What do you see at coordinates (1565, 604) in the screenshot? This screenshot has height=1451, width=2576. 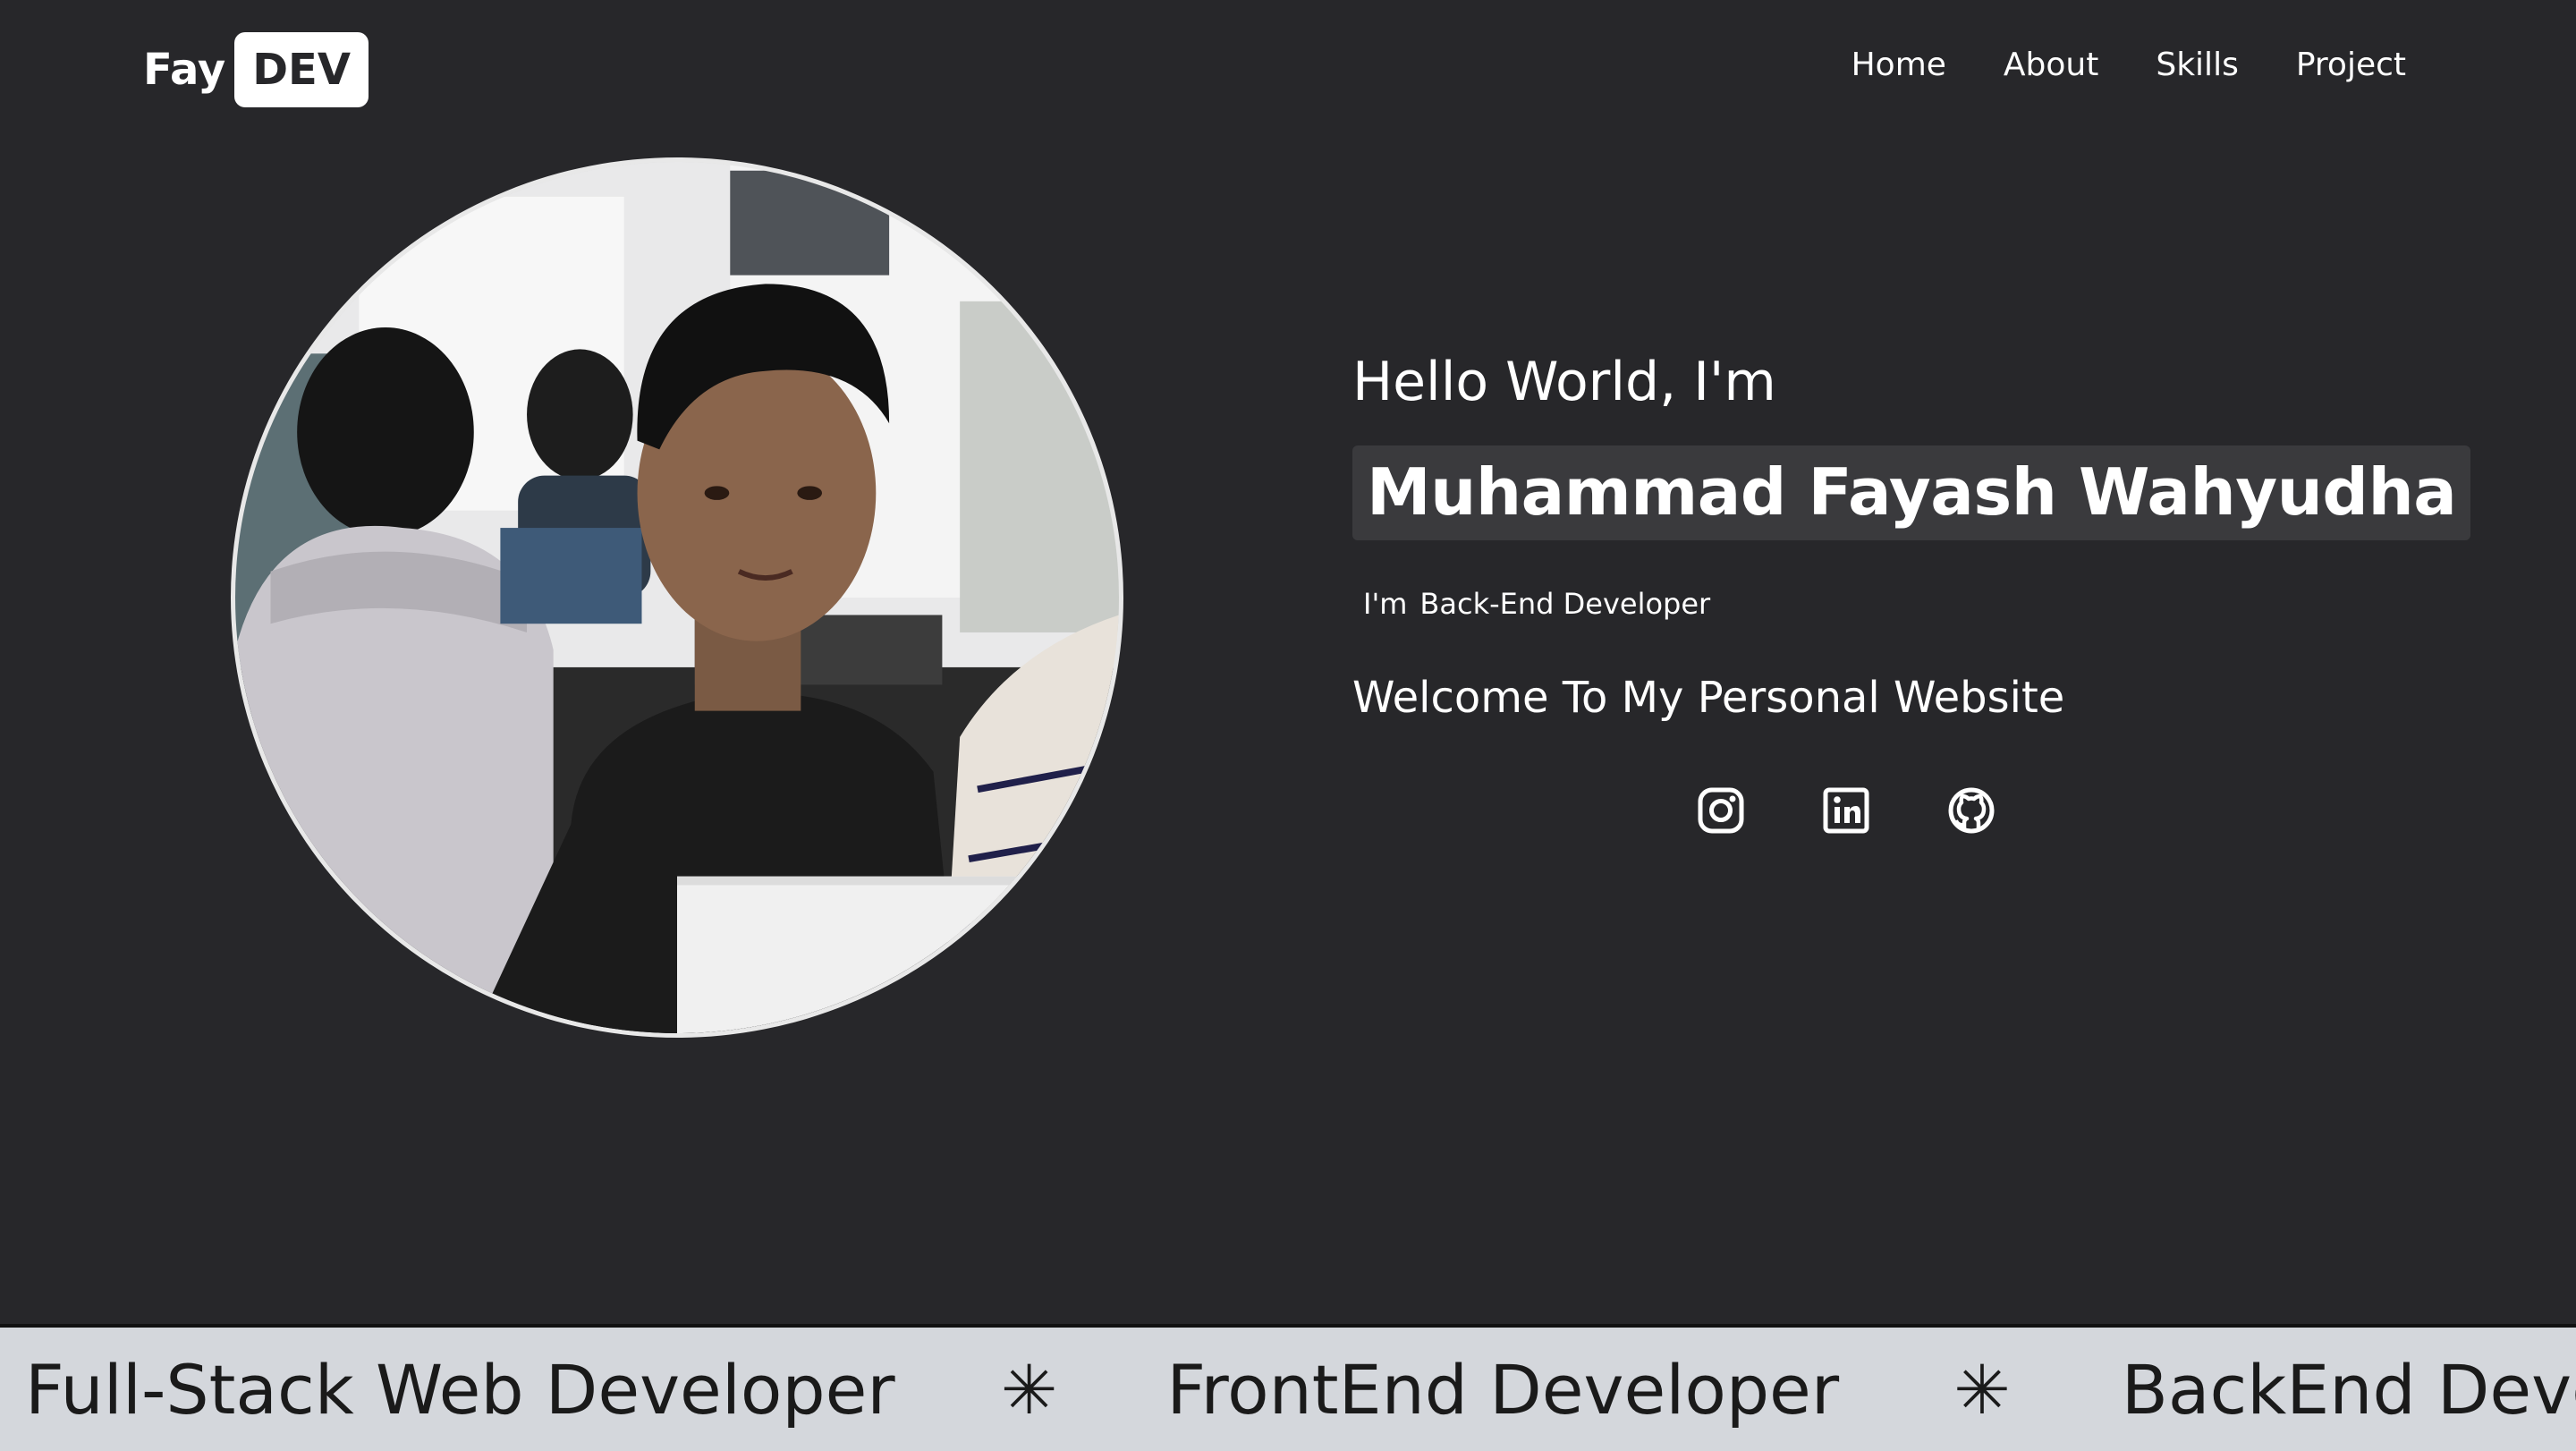 I see `role-text: Back-End Developer` at bounding box center [1565, 604].